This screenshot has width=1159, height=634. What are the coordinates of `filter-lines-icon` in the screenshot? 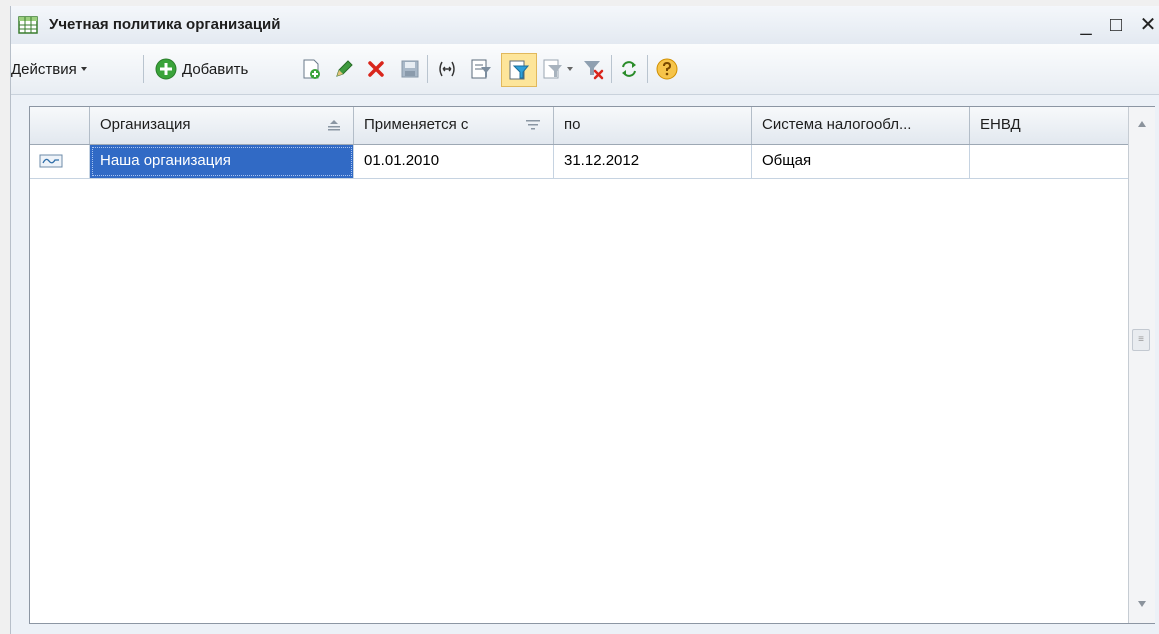 It's located at (533, 125).